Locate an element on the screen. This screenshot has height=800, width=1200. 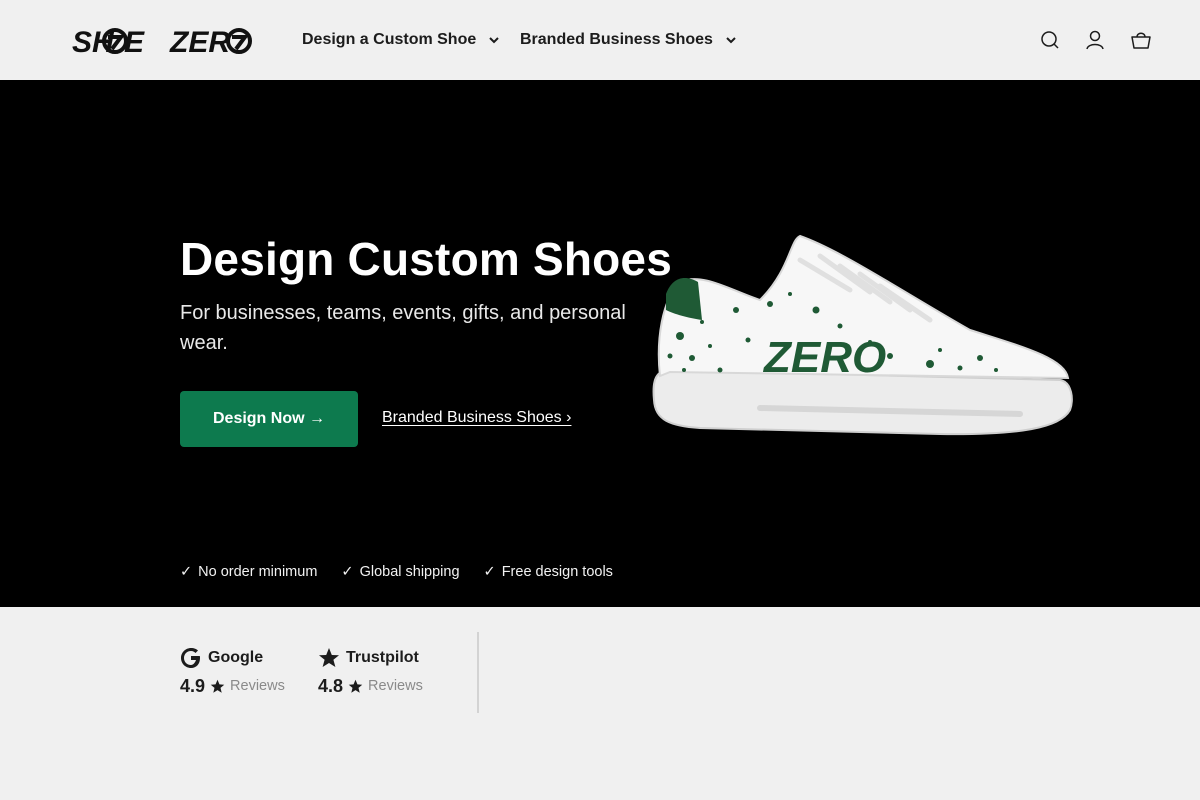
custom-shoe-image: ZERO is located at coordinates (862, 335).